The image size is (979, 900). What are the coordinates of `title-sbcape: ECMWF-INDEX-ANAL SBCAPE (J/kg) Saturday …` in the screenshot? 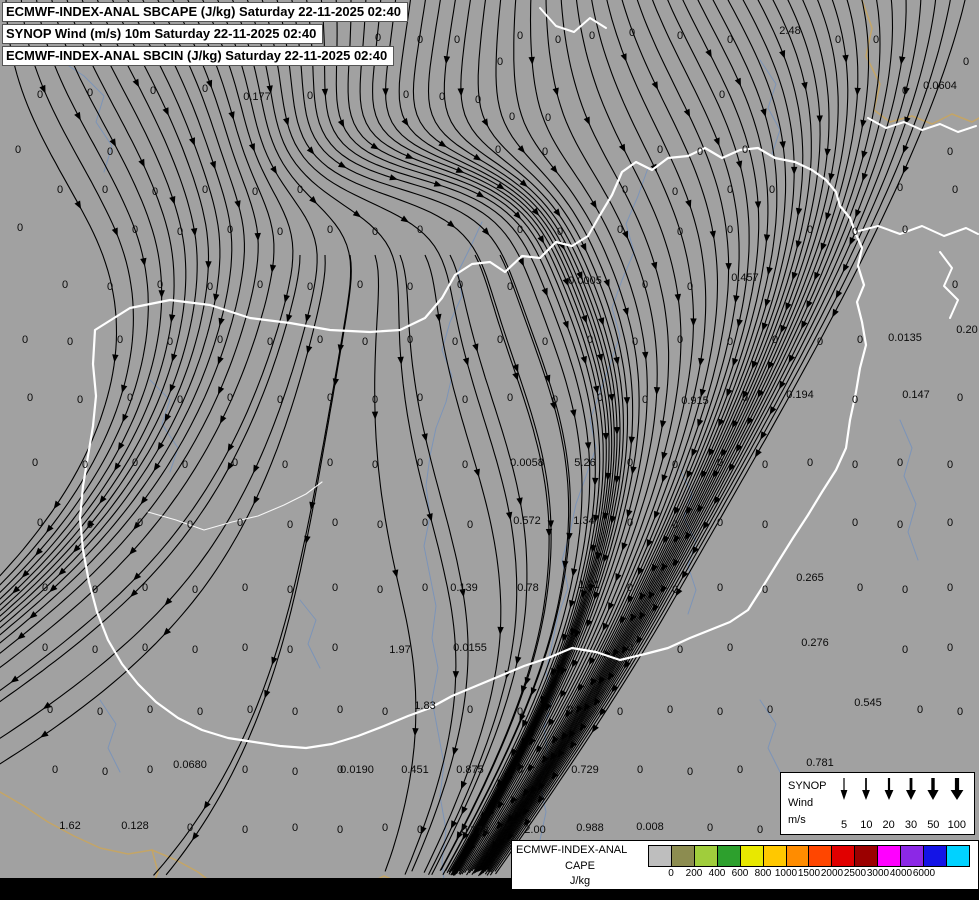 It's located at (205, 12).